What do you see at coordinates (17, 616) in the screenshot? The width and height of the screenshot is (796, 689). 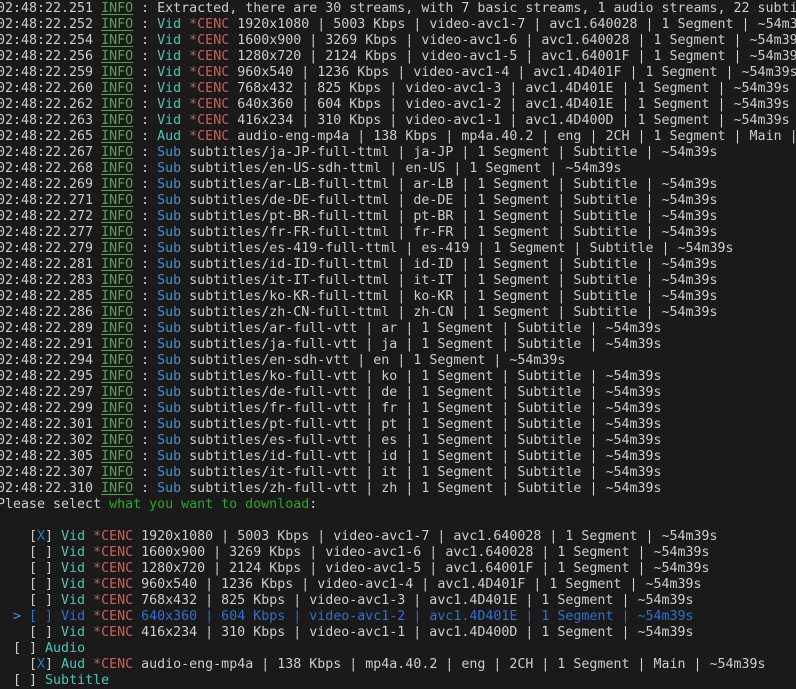 I see `selection-cursor-icon: >` at bounding box center [17, 616].